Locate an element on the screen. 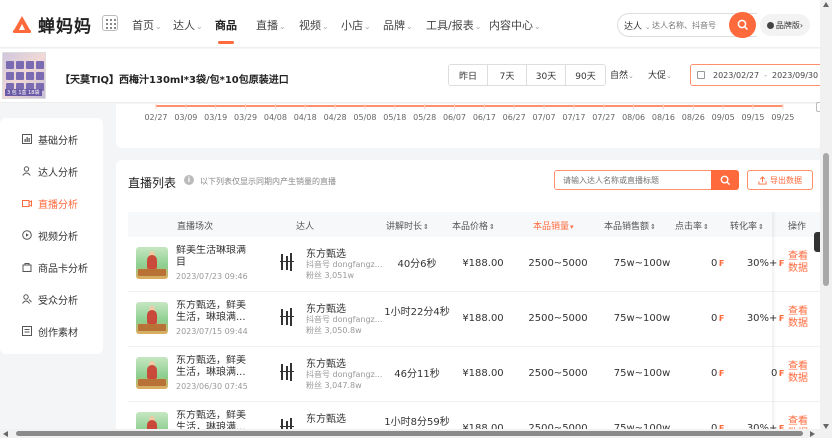 This screenshot has height=438, width=832. horizontal-scroll-thumb is located at coordinates (409, 433).